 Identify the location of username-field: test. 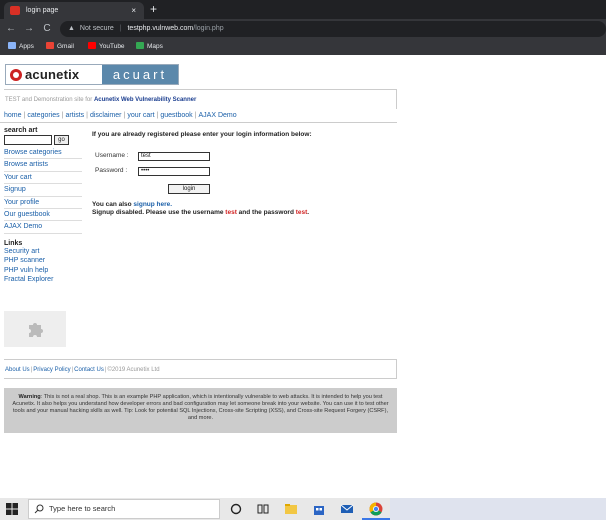
(174, 156).